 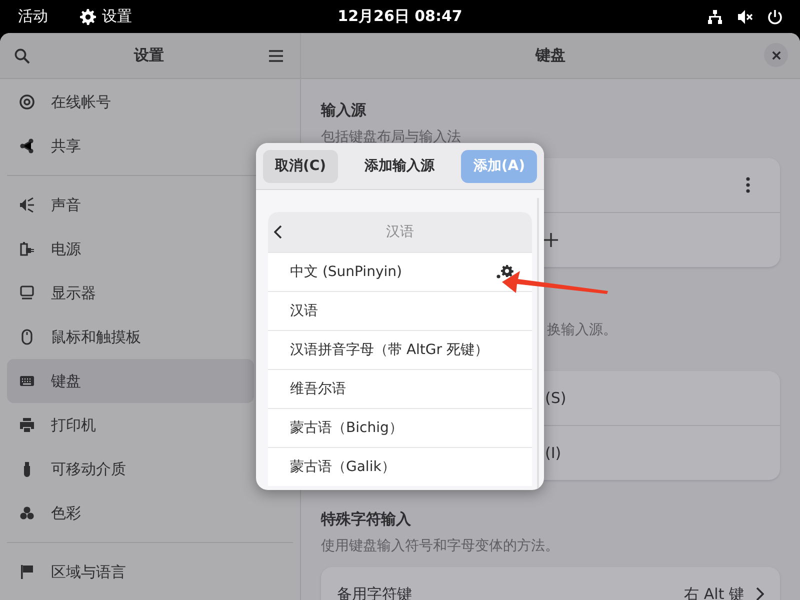 I want to click on row-label: (S), so click(x=555, y=398).